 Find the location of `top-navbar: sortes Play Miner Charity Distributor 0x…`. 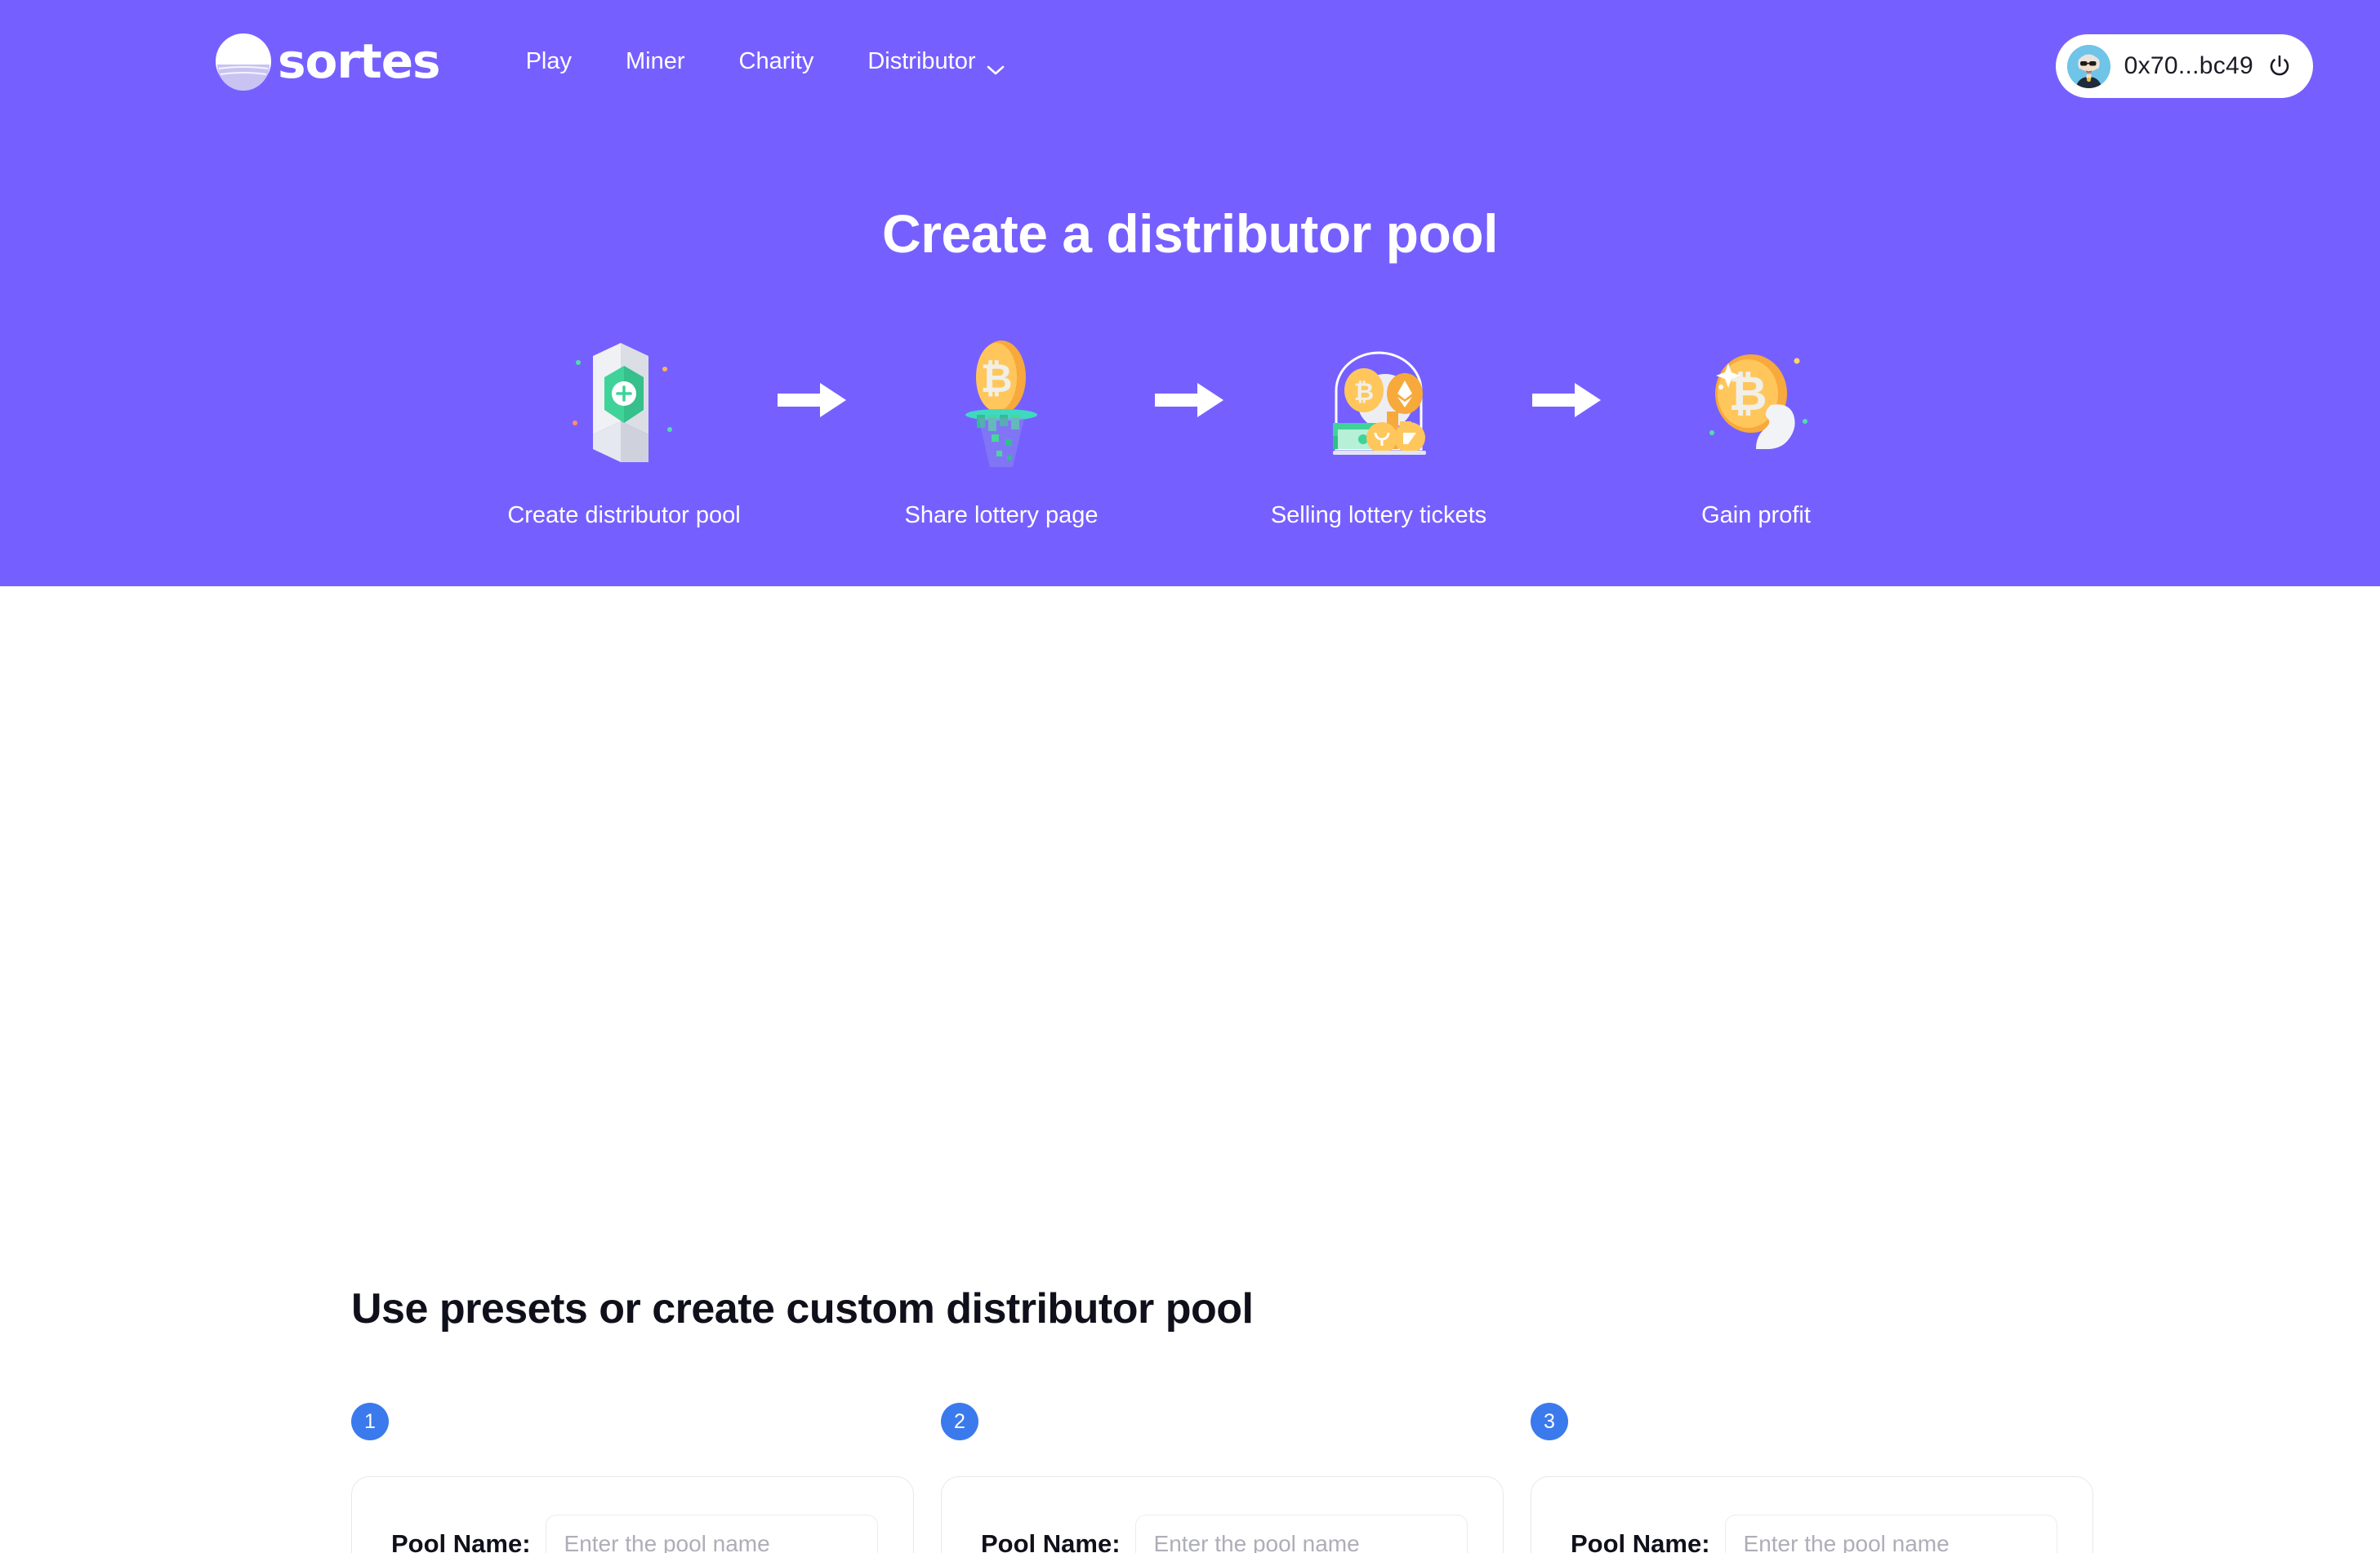

top-navbar: sortes Play Miner Charity Distributor 0x… is located at coordinates (1190, 61).